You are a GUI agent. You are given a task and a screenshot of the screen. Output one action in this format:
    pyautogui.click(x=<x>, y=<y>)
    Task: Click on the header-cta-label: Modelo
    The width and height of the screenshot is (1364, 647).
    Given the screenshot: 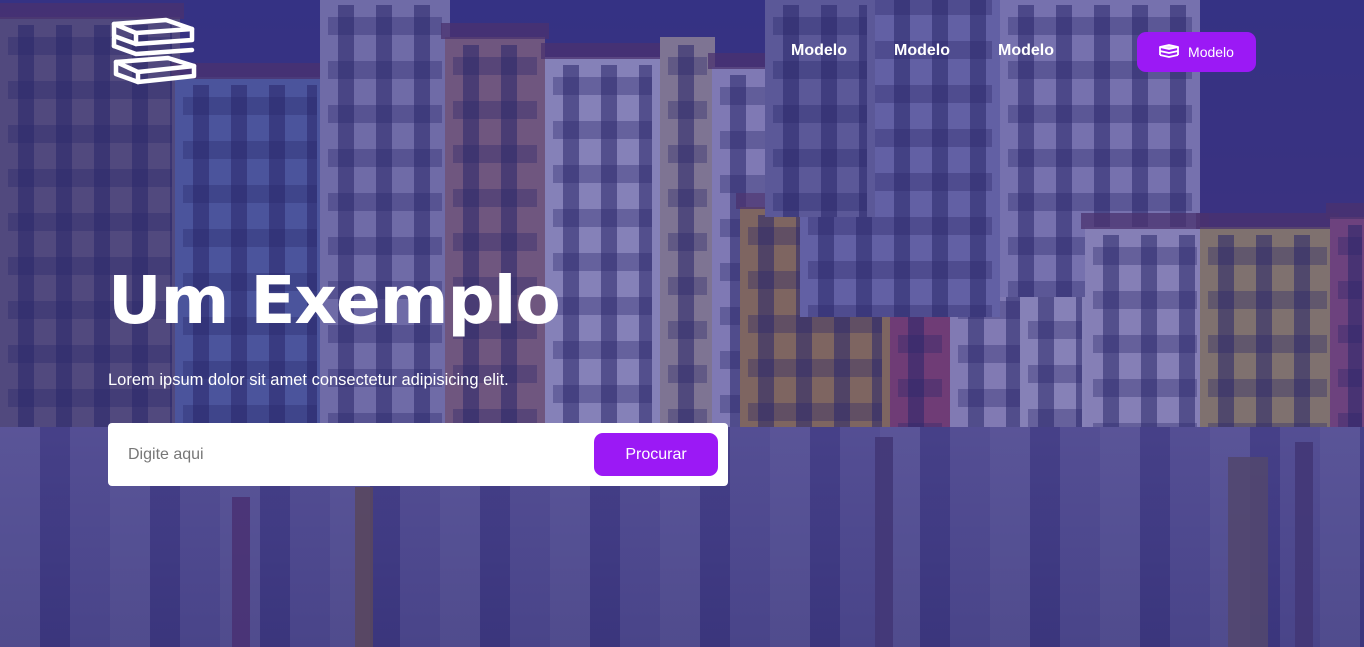 What is the action you would take?
    pyautogui.click(x=1211, y=52)
    